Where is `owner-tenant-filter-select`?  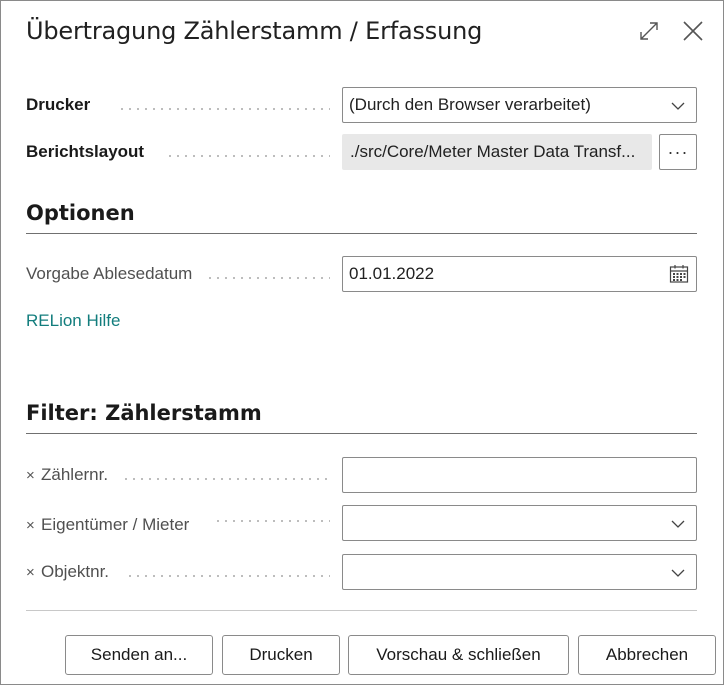
owner-tenant-filter-select is located at coordinates (519, 523).